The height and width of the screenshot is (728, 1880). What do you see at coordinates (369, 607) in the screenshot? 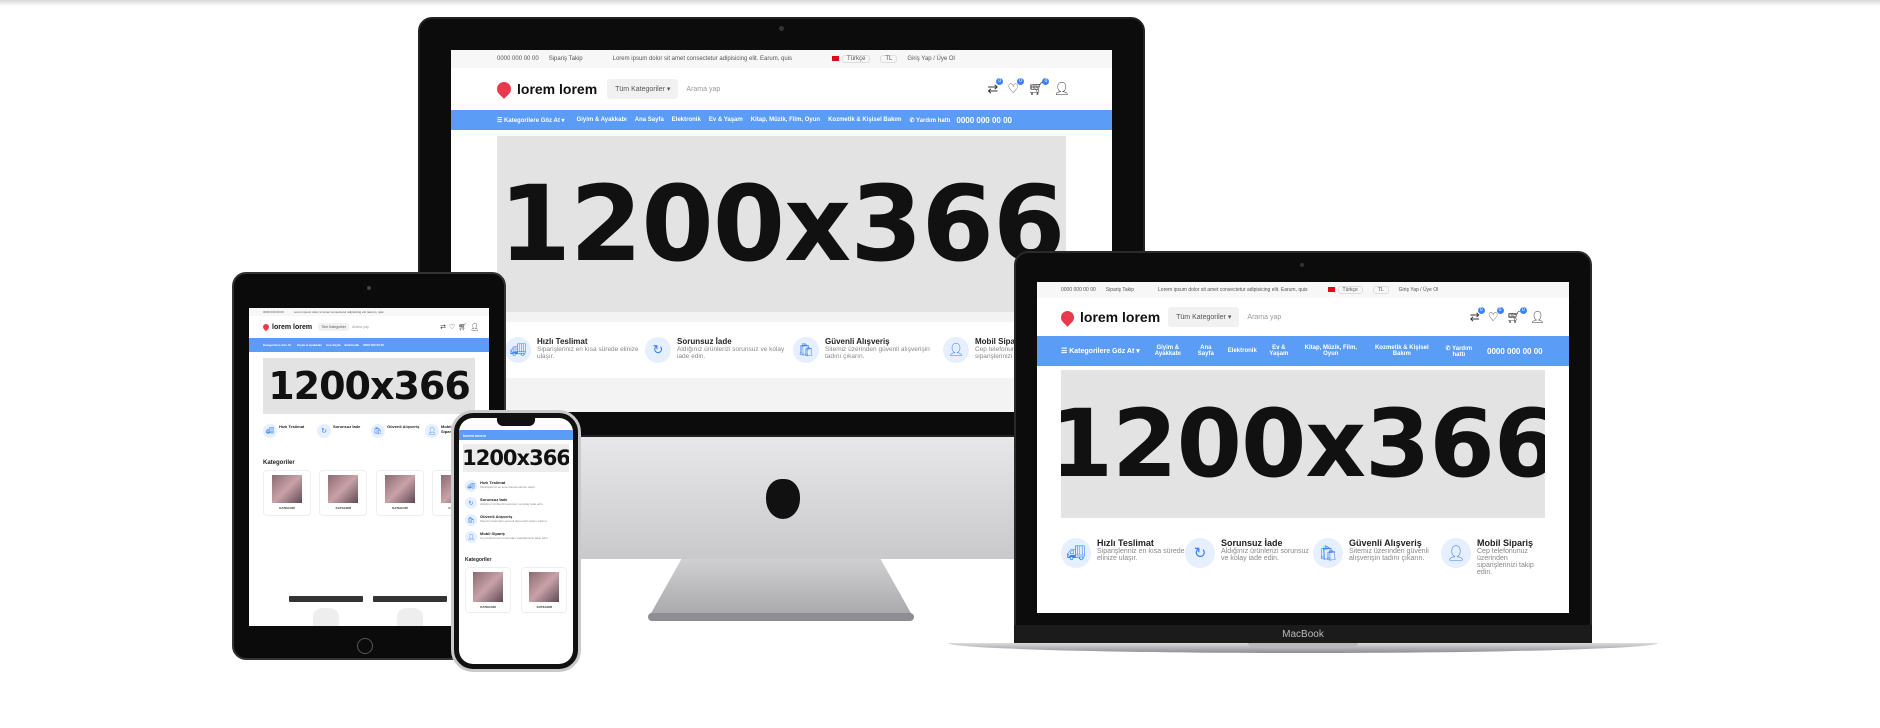
I see `product-area` at bounding box center [369, 607].